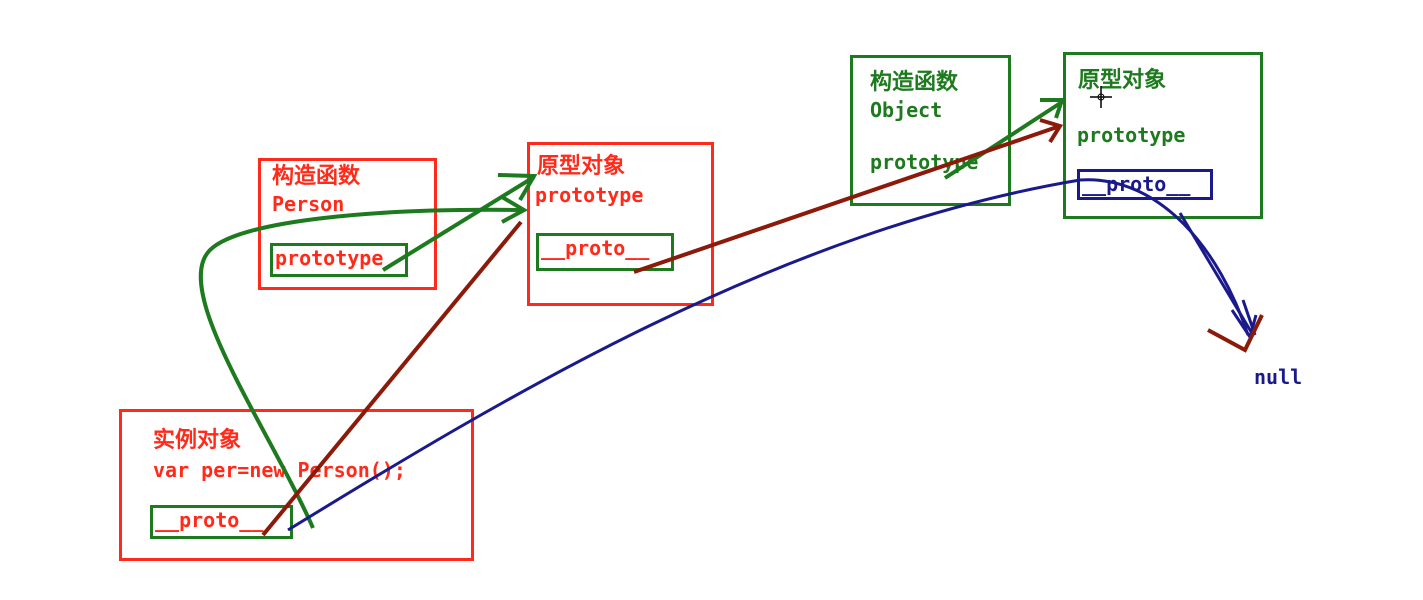 Image resolution: width=1423 pixels, height=600 pixels. Describe the element at coordinates (1235, 333) in the screenshot. I see `null-arrow` at that location.